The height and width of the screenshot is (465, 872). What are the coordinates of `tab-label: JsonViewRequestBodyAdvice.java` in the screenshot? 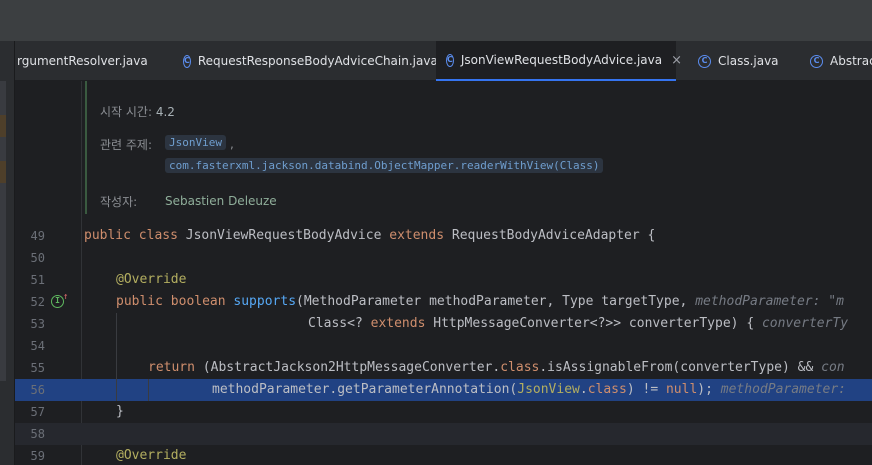 It's located at (561, 60).